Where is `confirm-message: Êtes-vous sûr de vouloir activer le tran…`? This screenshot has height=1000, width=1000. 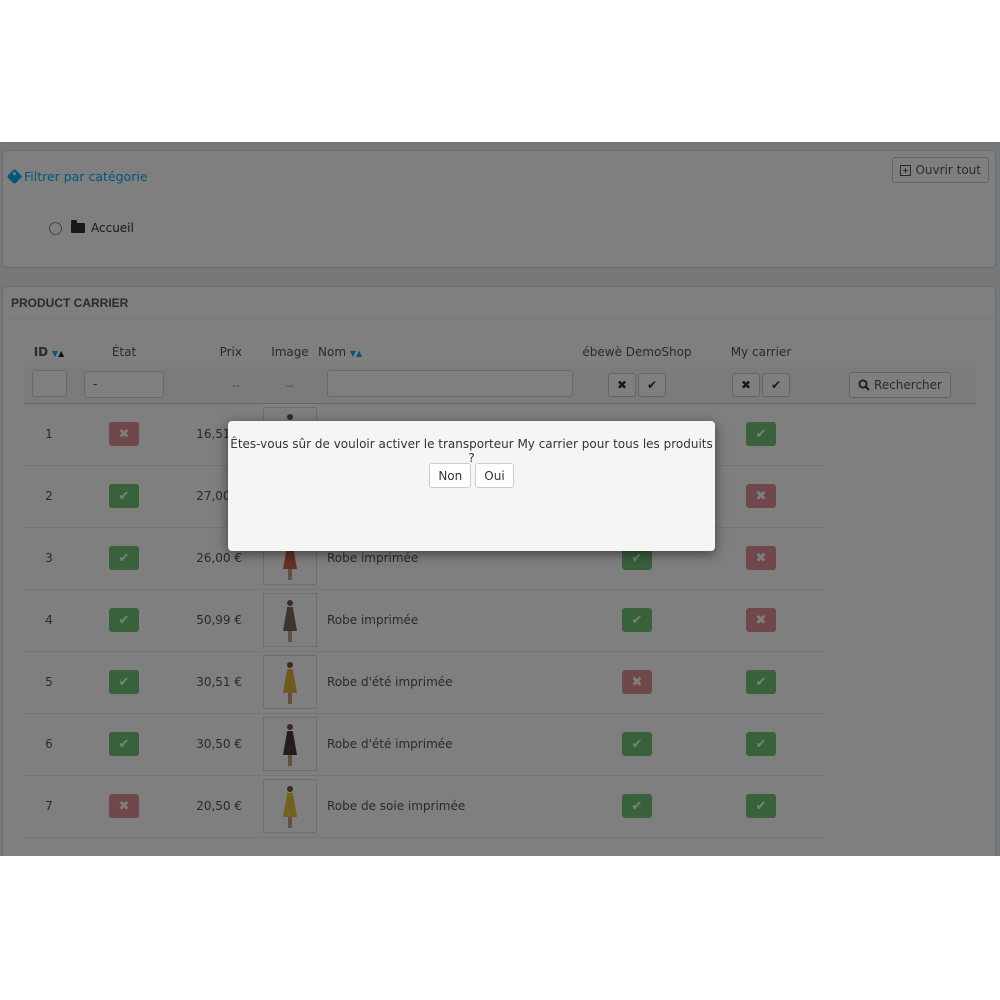 confirm-message: Êtes-vous sûr de vouloir activer le tran… is located at coordinates (471, 451).